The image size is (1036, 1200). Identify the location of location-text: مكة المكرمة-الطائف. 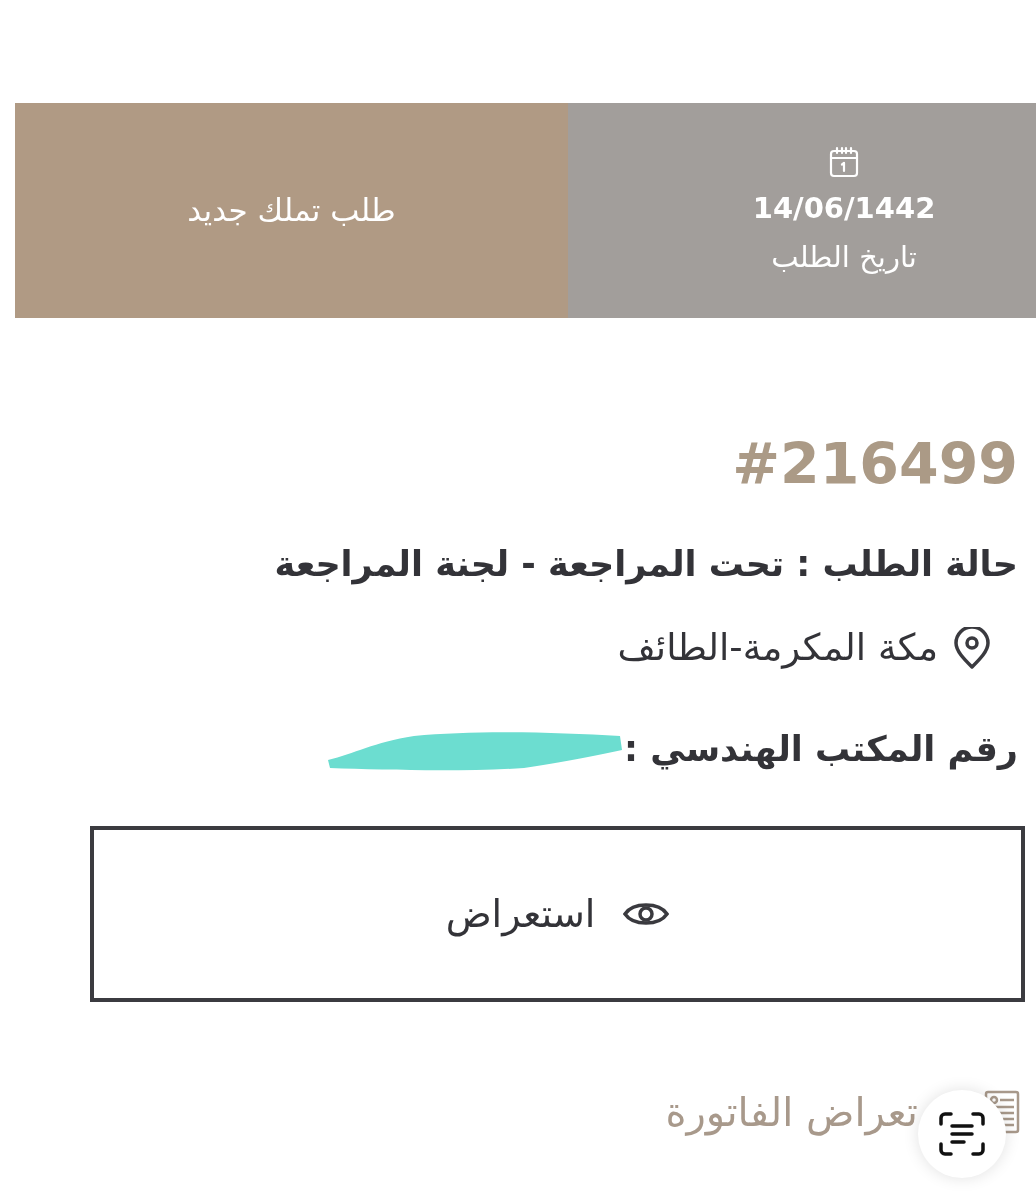
(777, 647).